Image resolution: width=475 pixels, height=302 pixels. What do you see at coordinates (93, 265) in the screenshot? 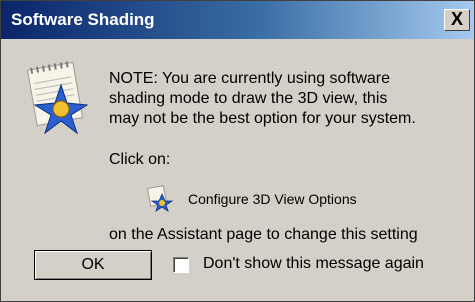
I see `ok-button: OK` at bounding box center [93, 265].